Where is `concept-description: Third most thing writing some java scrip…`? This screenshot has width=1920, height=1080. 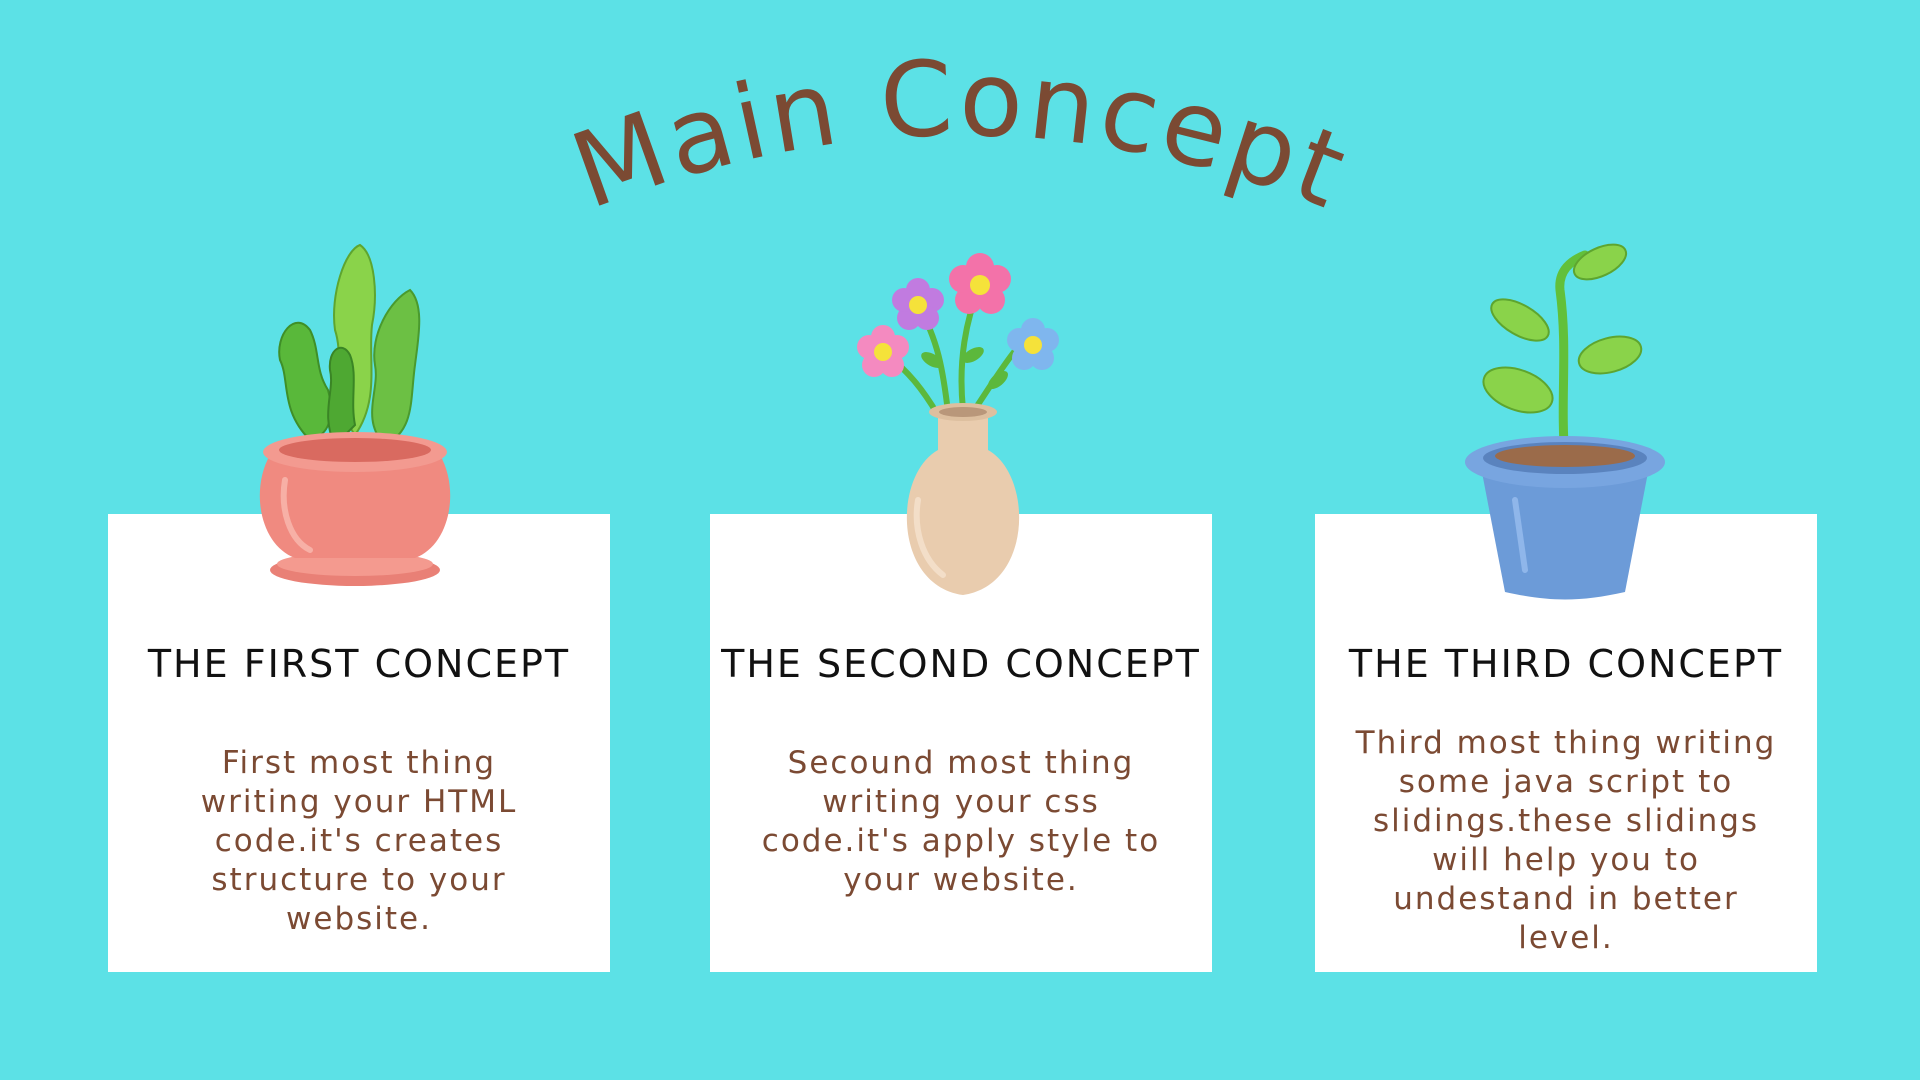
concept-description: Third most thing writing some java scrip… is located at coordinates (1566, 840).